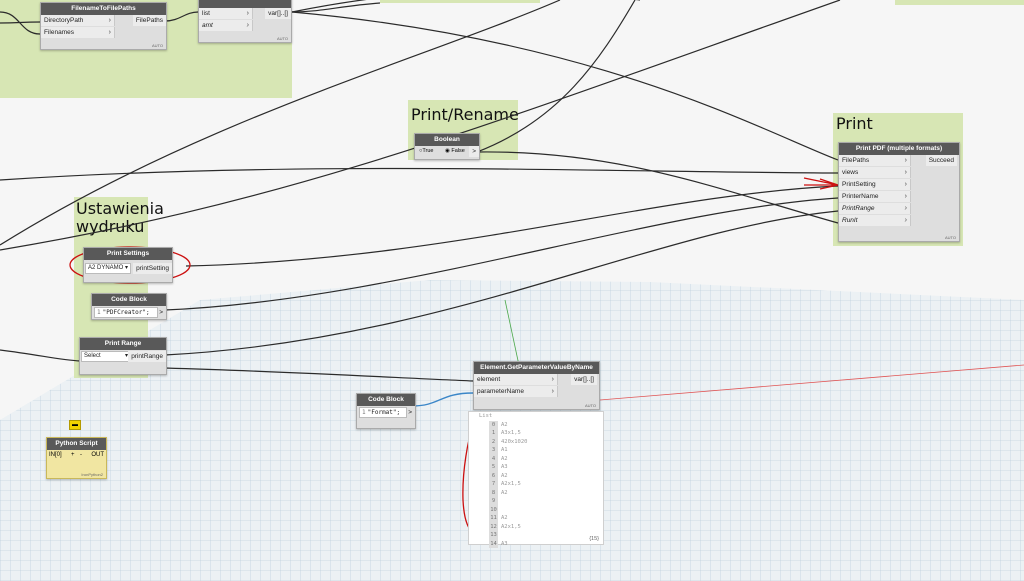 The width and height of the screenshot is (1024, 581). Describe the element at coordinates (78, 32) in the screenshot. I see `input-port-filenames: Filenames ›` at that location.